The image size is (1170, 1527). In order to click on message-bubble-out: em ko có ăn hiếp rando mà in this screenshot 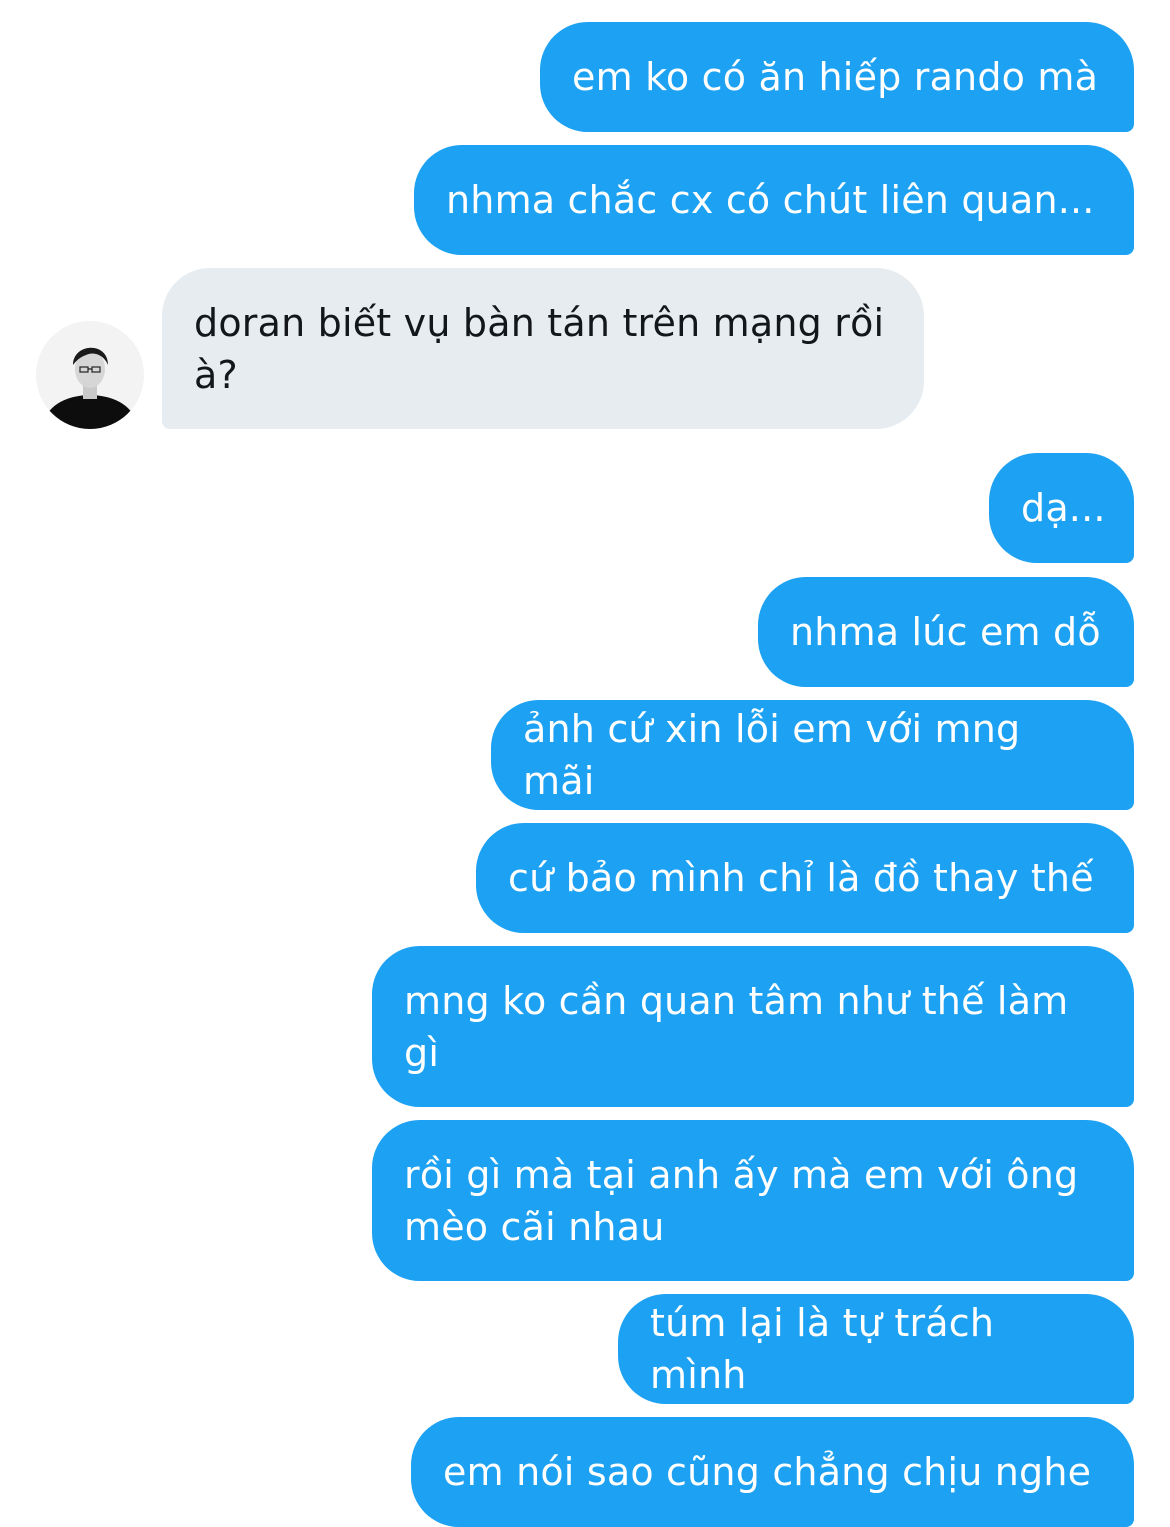, I will do `click(837, 77)`.